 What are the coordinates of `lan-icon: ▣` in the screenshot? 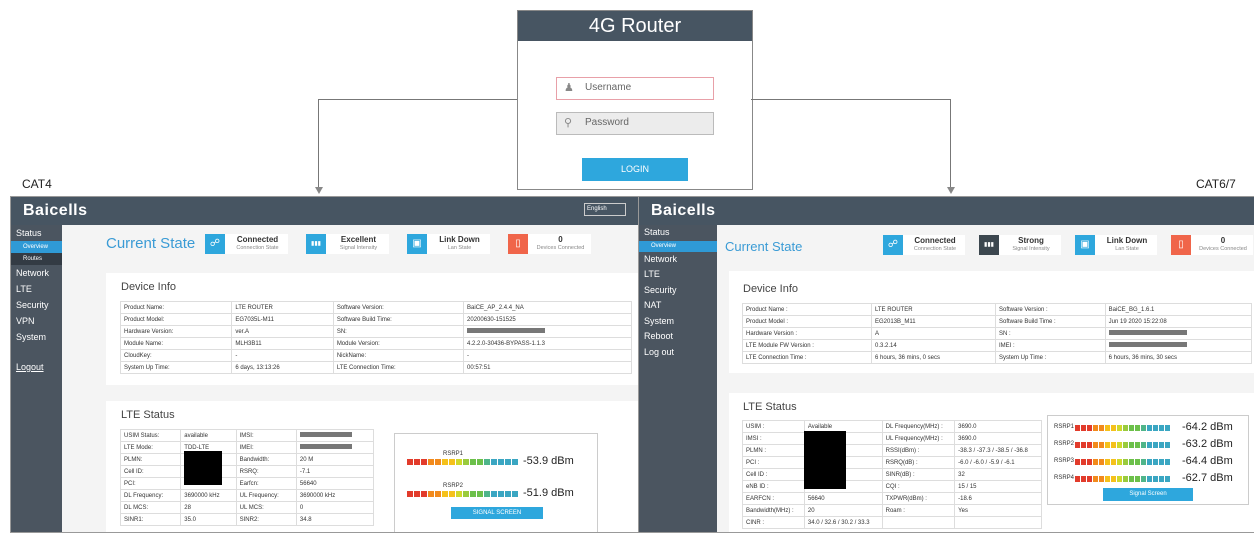 It's located at (1085, 245).